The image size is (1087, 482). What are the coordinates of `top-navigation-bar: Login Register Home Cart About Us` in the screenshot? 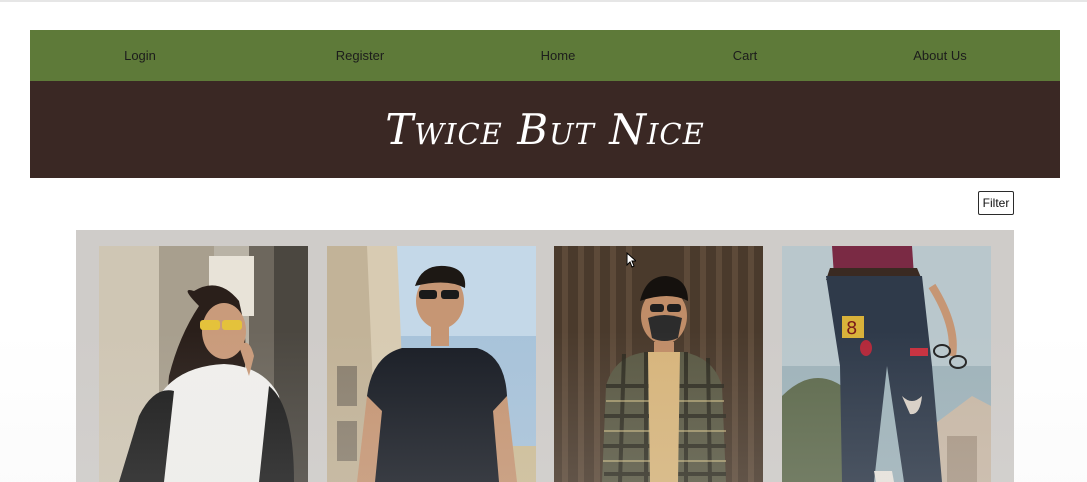 It's located at (545, 55).